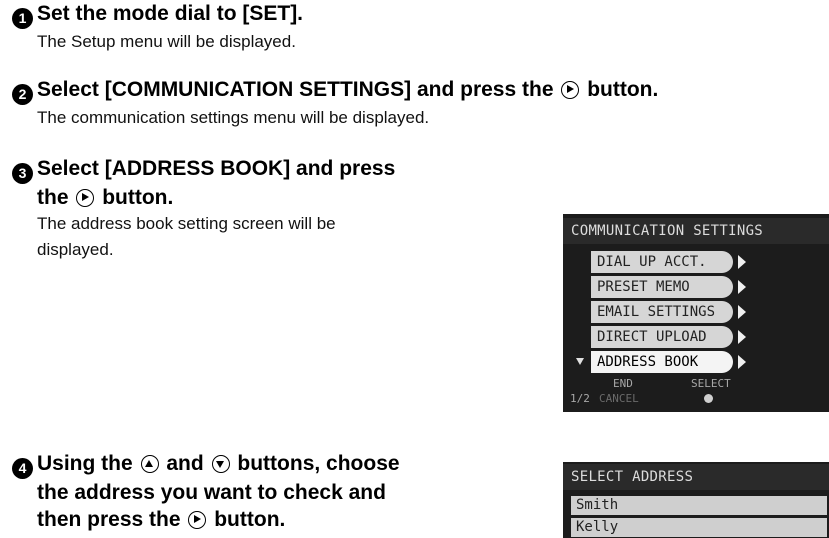  I want to click on down-button-icon, so click(220, 464).